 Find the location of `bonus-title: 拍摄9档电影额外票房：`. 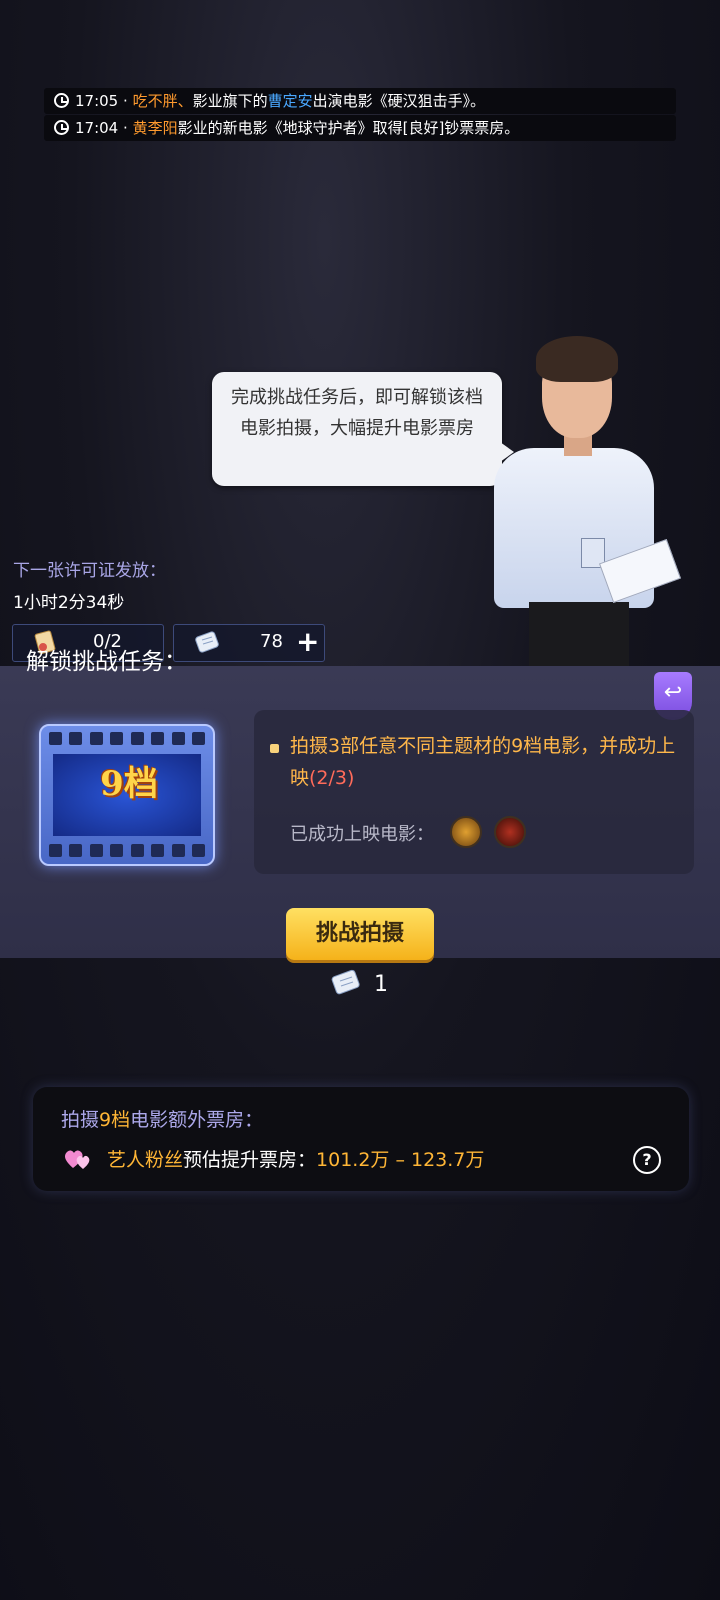

bonus-title: 拍摄9档电影额外票房： is located at coordinates (162, 1118).